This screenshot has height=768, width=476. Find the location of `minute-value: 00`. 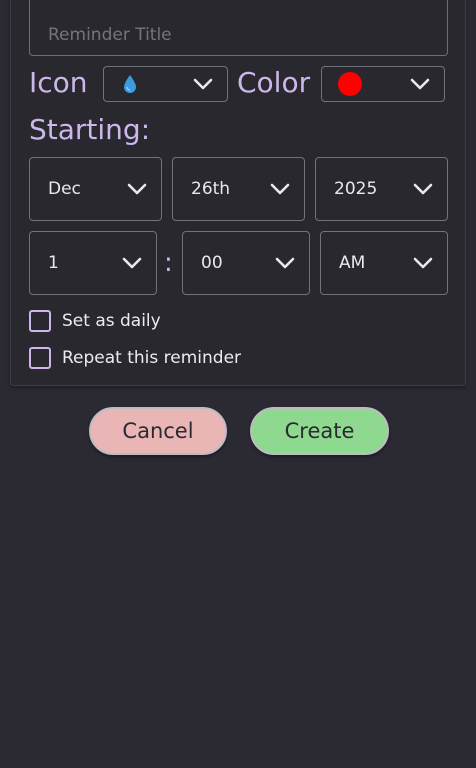

minute-value: 00 is located at coordinates (212, 263).